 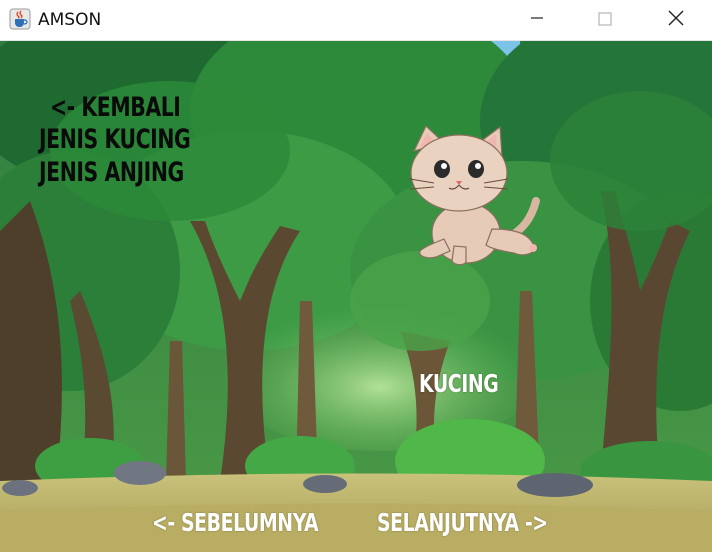 I want to click on java-cup-icon, so click(x=20, y=19).